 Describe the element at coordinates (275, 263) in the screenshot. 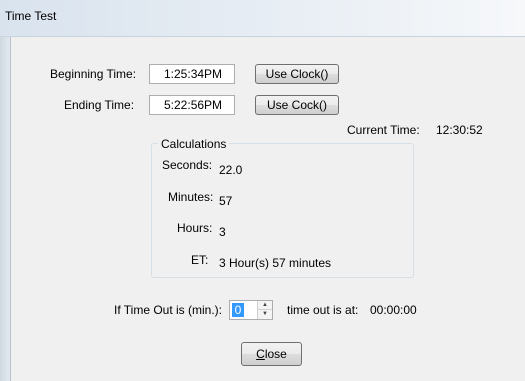

I see `et-value: 3 Hour(s) 57 minutes` at that location.